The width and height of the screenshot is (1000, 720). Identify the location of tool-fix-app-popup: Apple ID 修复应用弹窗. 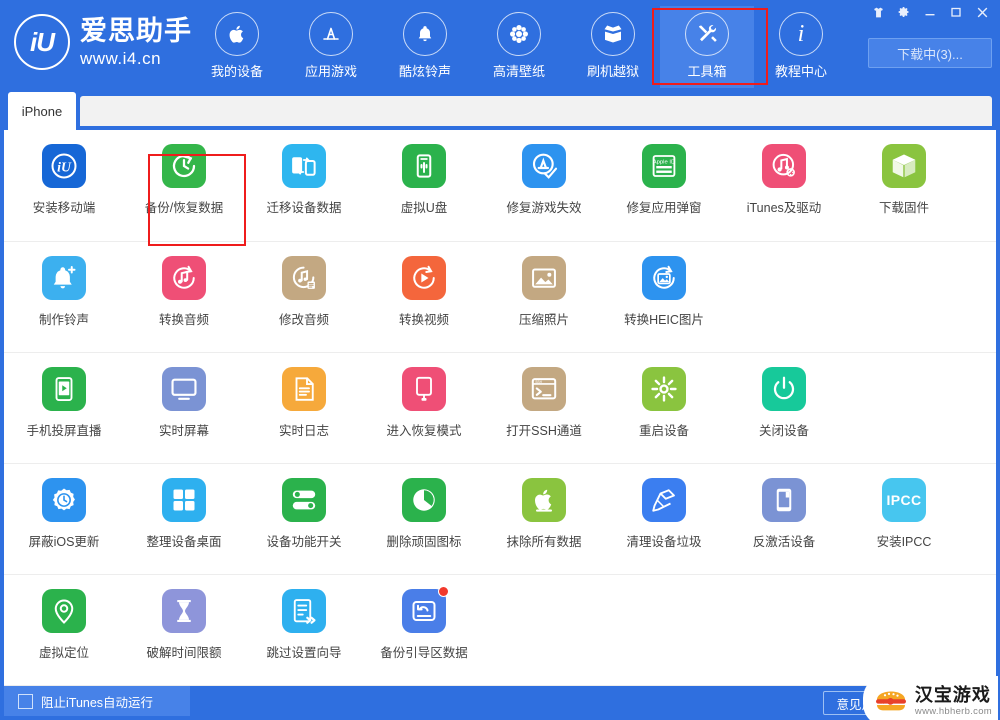
(664, 185).